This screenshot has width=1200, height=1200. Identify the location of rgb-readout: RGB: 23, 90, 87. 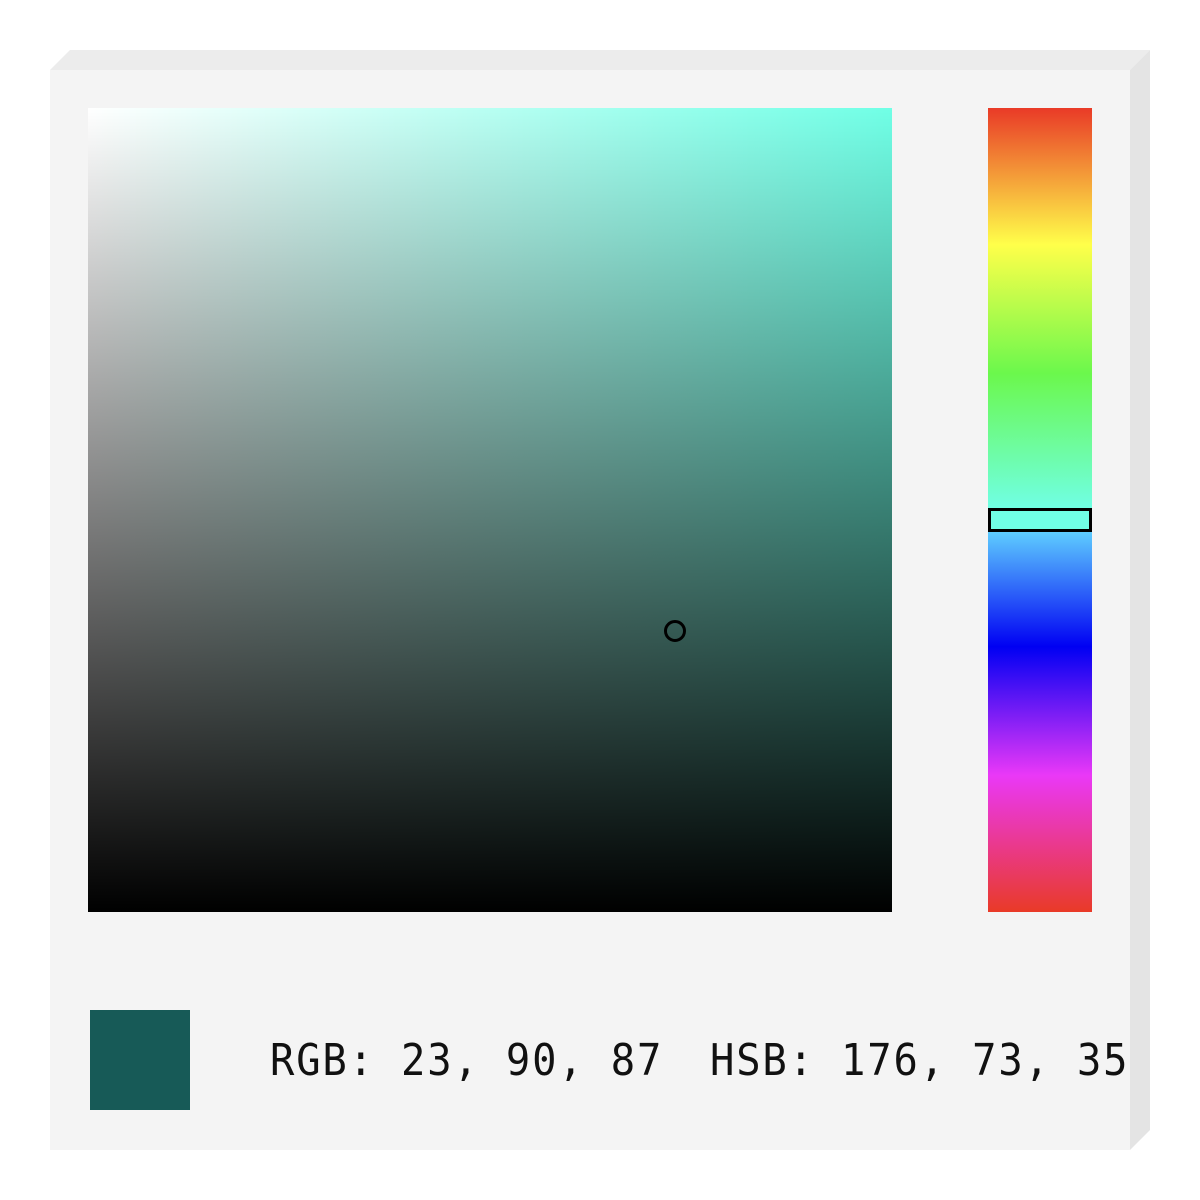
(467, 1060).